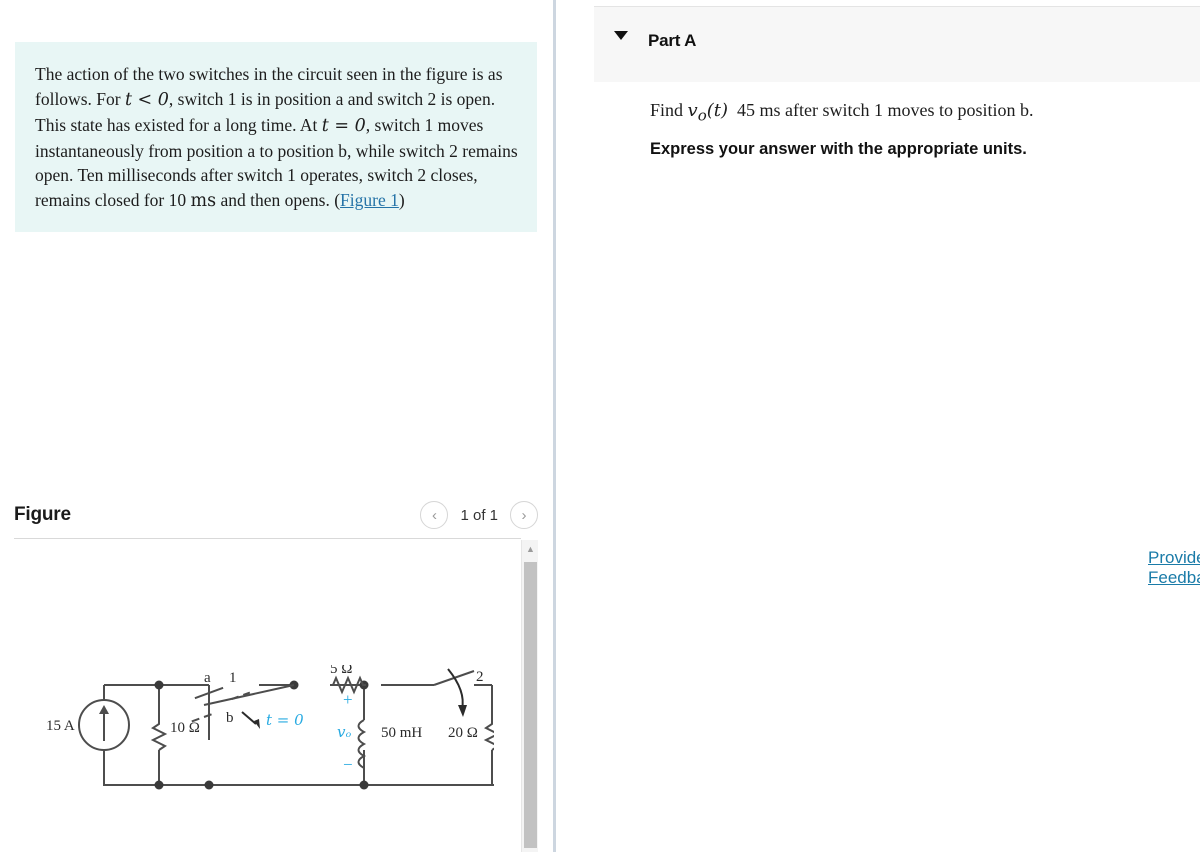 This screenshot has width=1200, height=852. Describe the element at coordinates (669, 110) in the screenshot. I see `prompt-prefix: Find` at that location.